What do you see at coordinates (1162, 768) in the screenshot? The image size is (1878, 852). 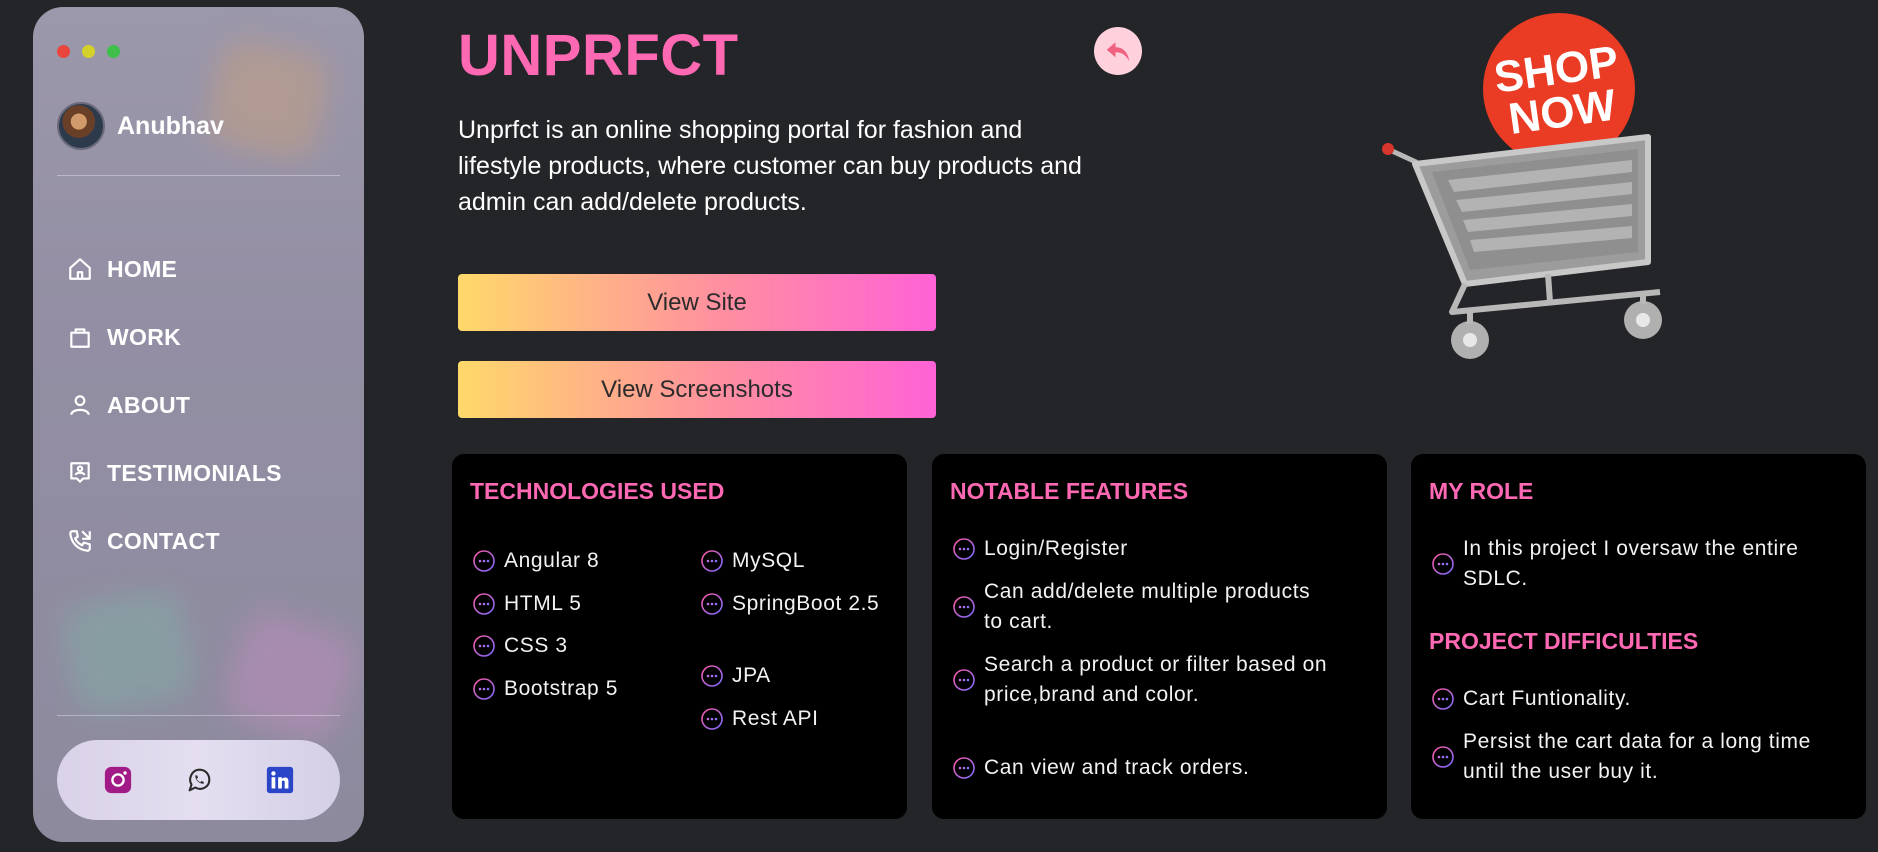 I see `list-item: Can view and track orders.` at bounding box center [1162, 768].